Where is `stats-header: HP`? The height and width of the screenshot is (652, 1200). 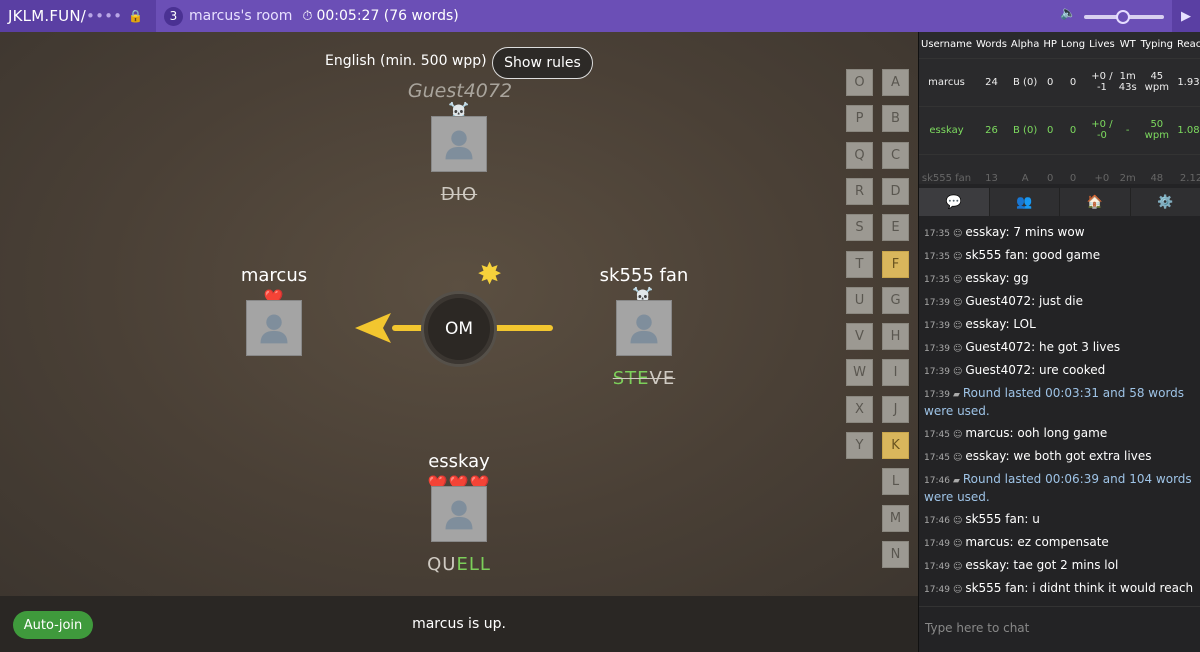
stats-header: HP is located at coordinates (1050, 45).